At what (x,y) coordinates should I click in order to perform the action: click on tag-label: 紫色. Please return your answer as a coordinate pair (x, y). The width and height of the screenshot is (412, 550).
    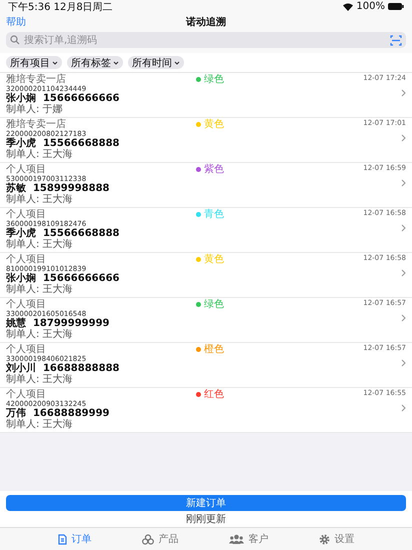
    Looking at the image, I should click on (214, 170).